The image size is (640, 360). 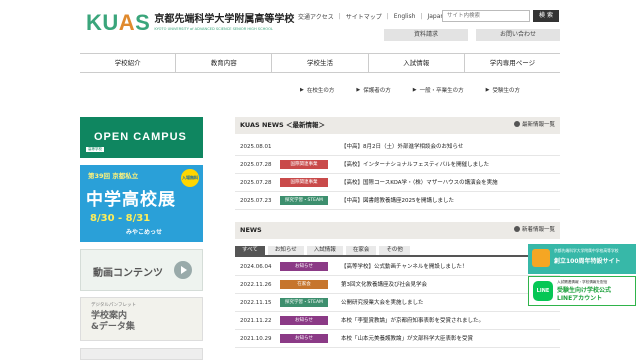 What do you see at coordinates (361, 250) in the screenshot?
I see `tab-association: 在家会` at bounding box center [361, 250].